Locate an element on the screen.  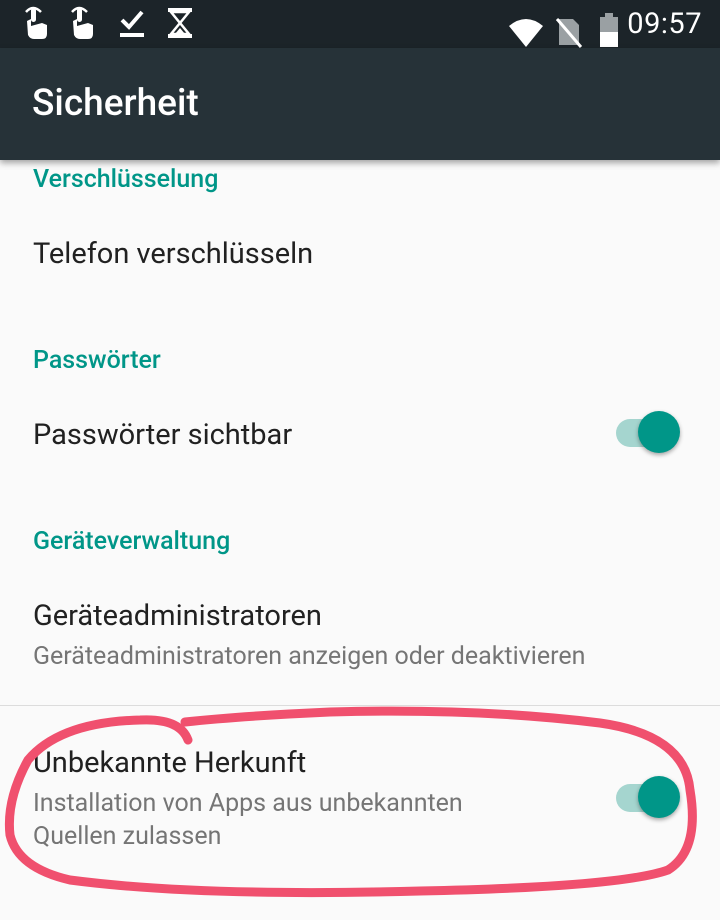
app-bar: Sicherheit is located at coordinates (360, 104).